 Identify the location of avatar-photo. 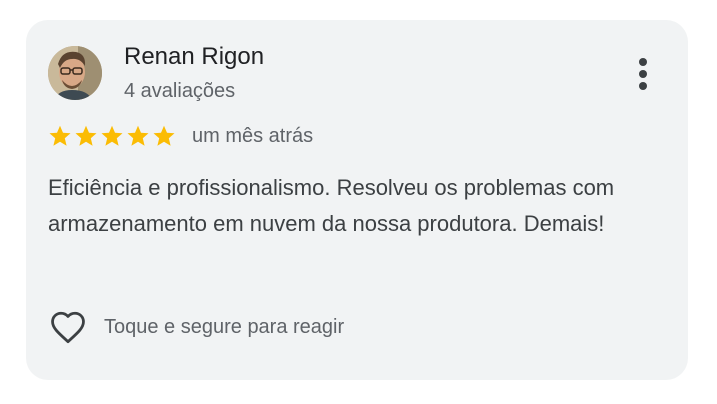
(75, 73).